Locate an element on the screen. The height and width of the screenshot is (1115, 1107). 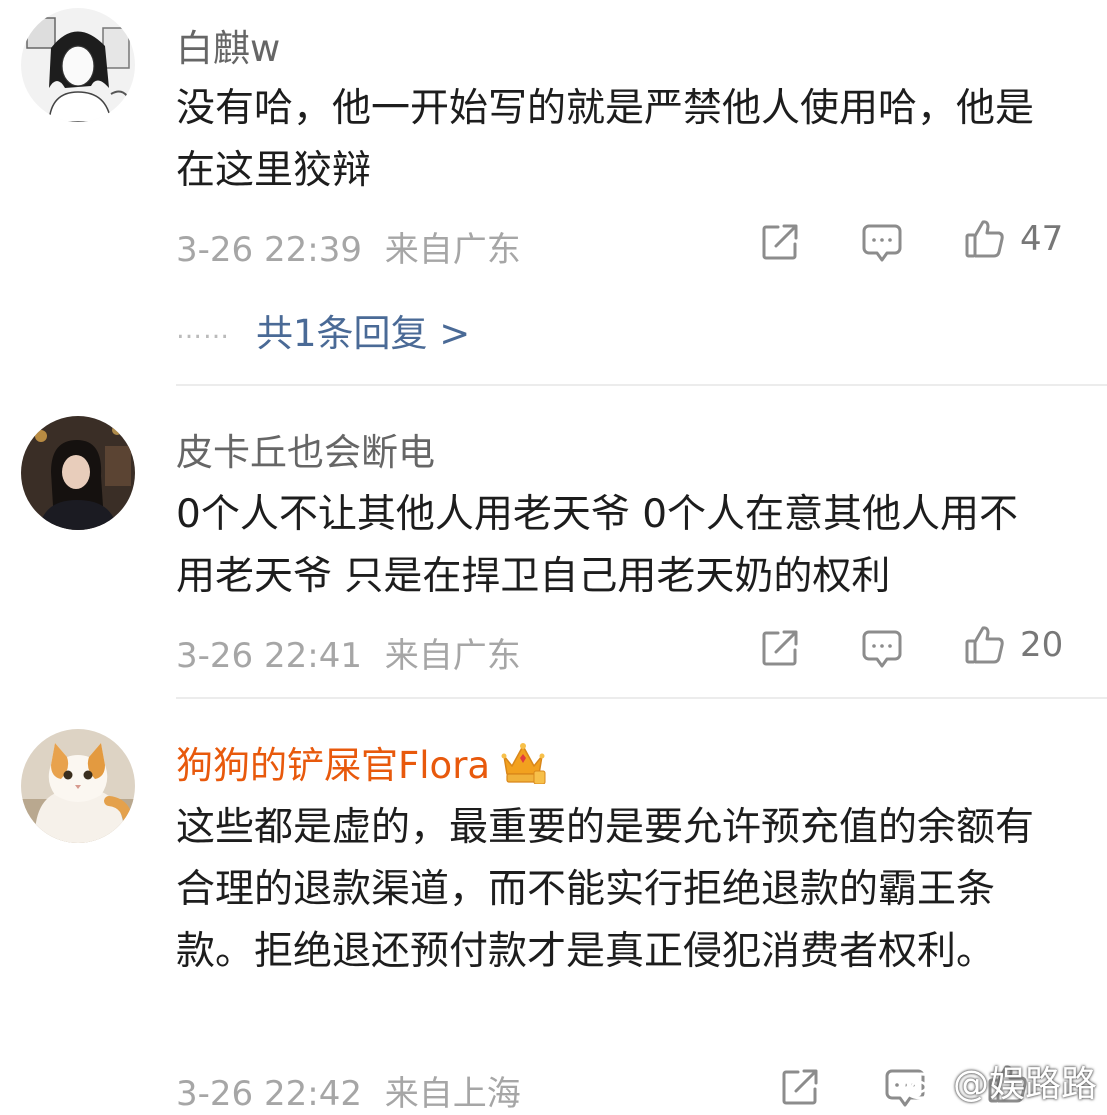
like-count: 20 is located at coordinates (1042, 645).